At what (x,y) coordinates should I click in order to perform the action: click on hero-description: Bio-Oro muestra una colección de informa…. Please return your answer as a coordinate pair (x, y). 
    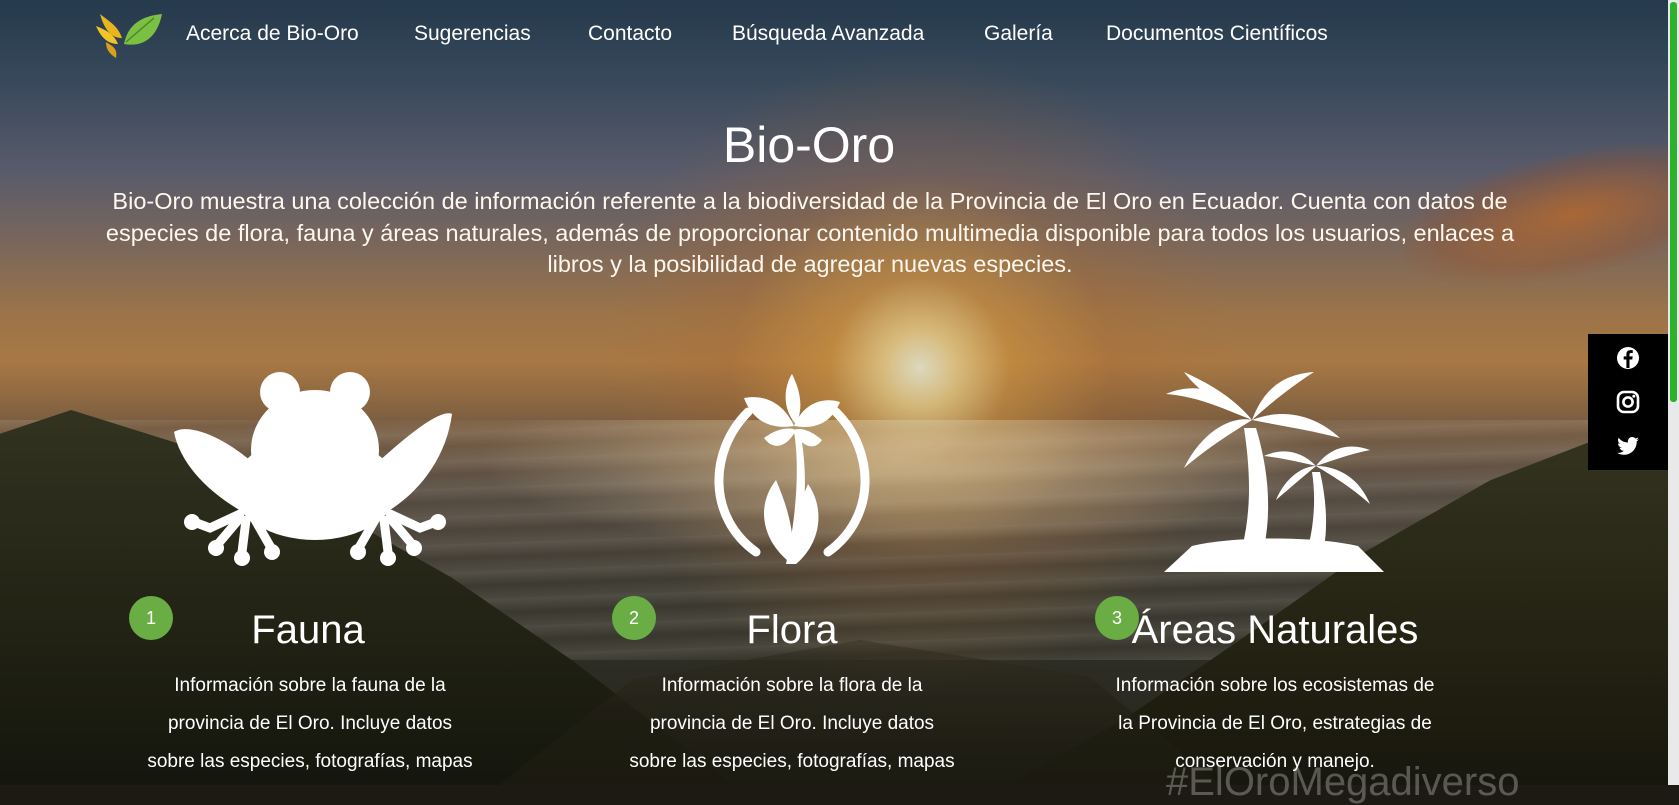
    Looking at the image, I should click on (810, 232).